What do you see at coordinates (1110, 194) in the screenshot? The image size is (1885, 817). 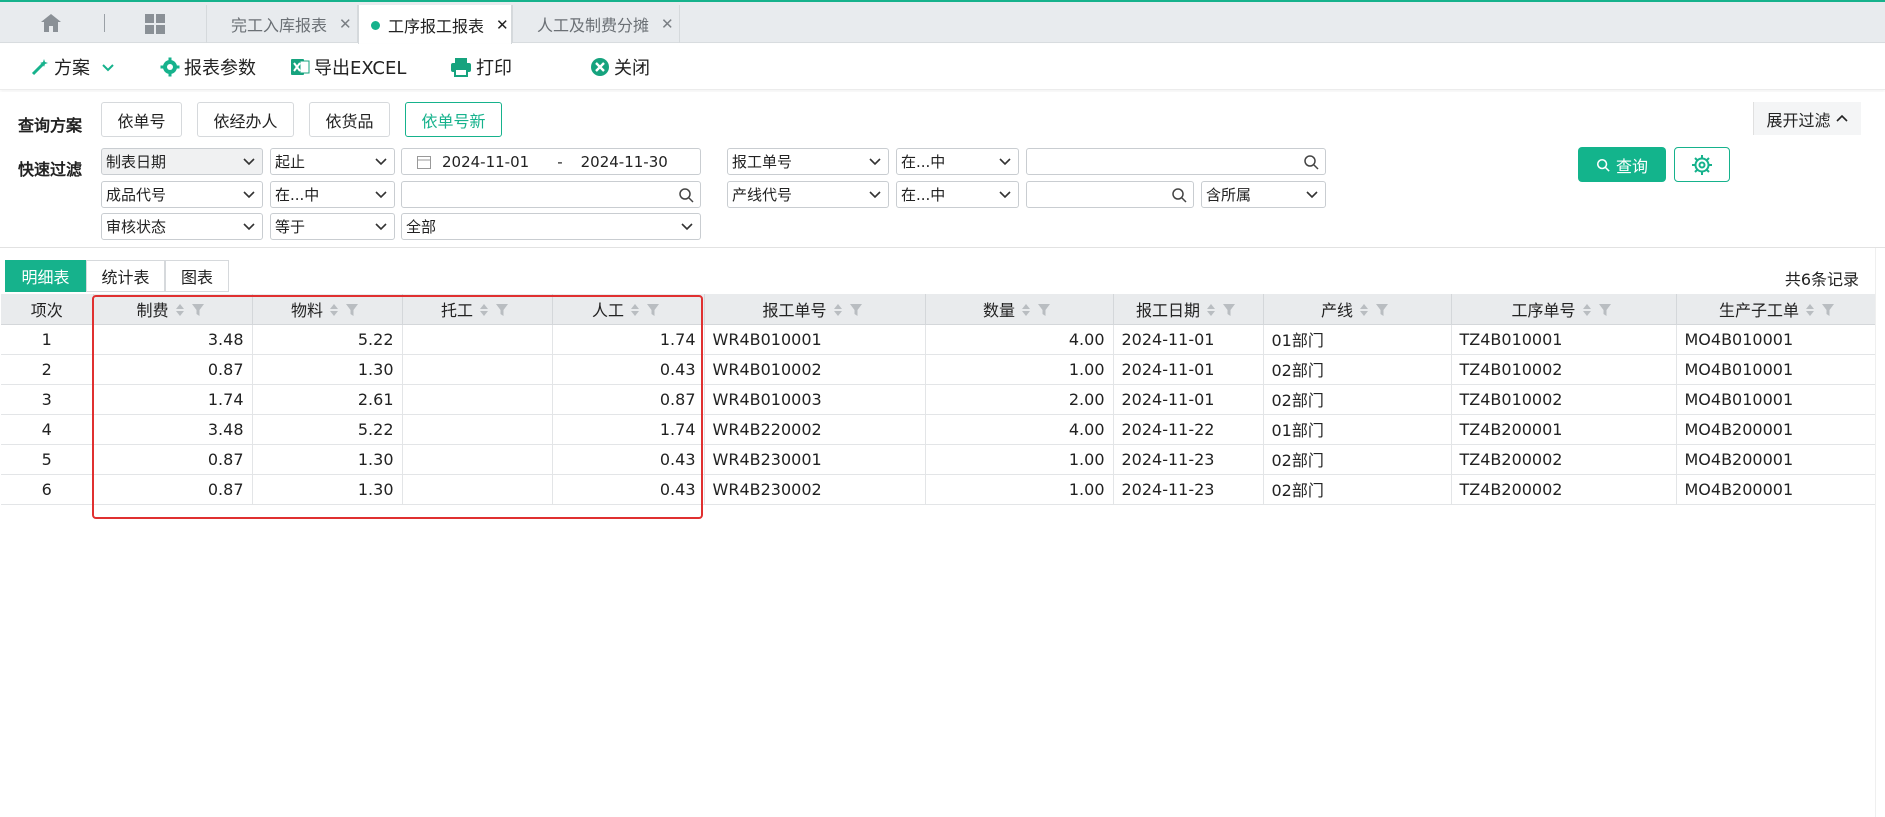 I see `line-code-input` at bounding box center [1110, 194].